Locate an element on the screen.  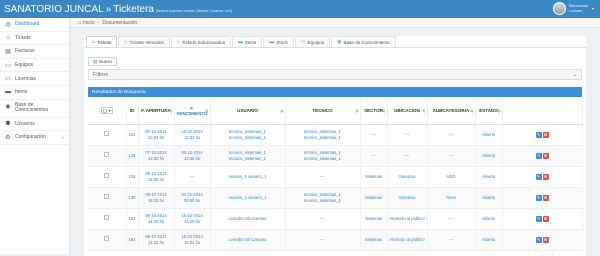
sidebar-item-dashboard: ◍ Dashboard is located at coordinates (34, 25).